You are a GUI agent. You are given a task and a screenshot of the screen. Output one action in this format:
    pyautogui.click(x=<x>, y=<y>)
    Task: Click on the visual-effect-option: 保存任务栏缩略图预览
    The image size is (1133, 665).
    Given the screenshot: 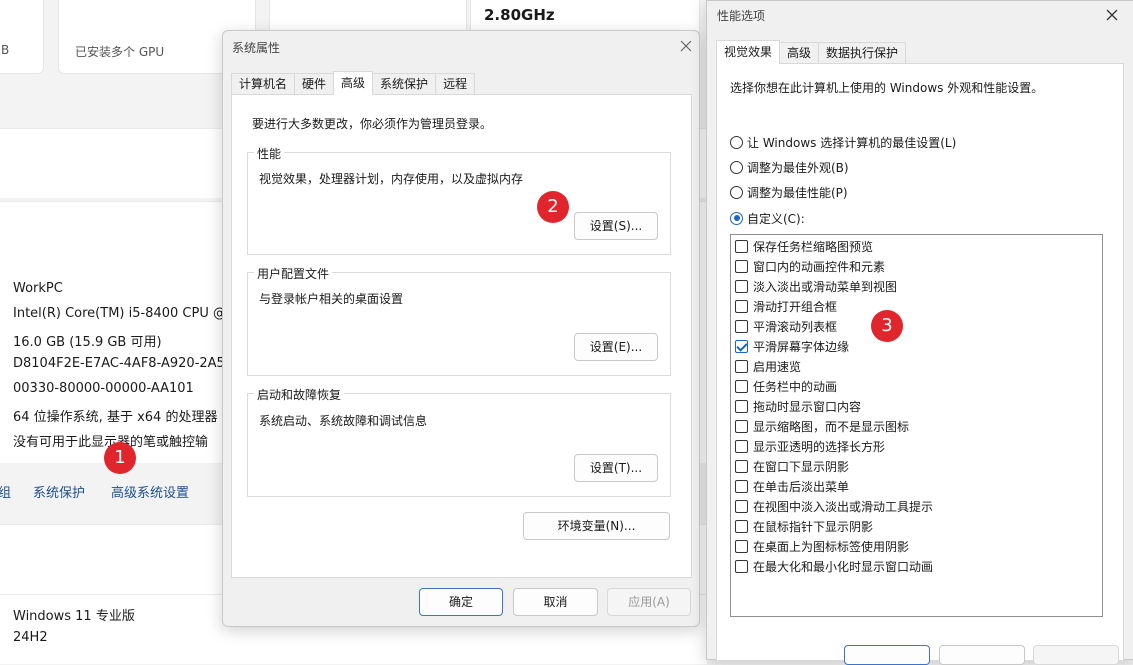 What is the action you would take?
    pyautogui.click(x=804, y=246)
    